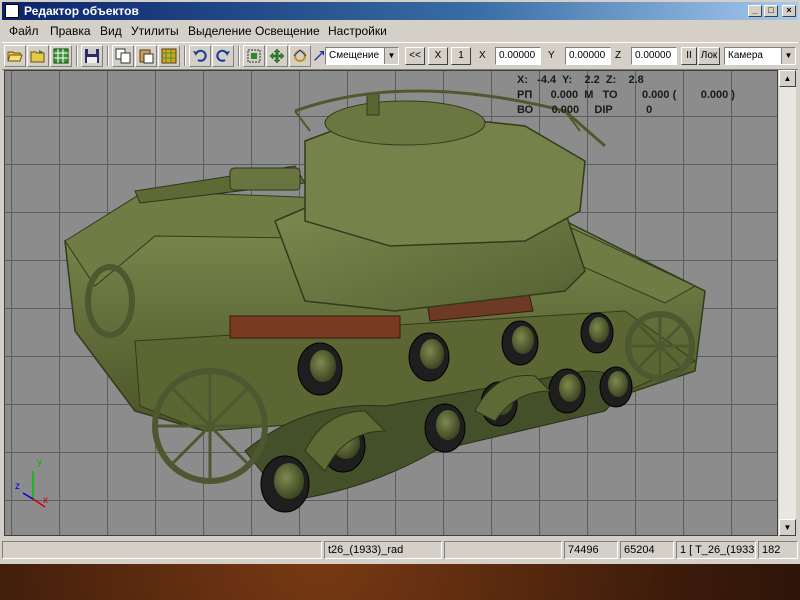  What do you see at coordinates (12, 11) in the screenshot?
I see `app-icon` at bounding box center [12, 11].